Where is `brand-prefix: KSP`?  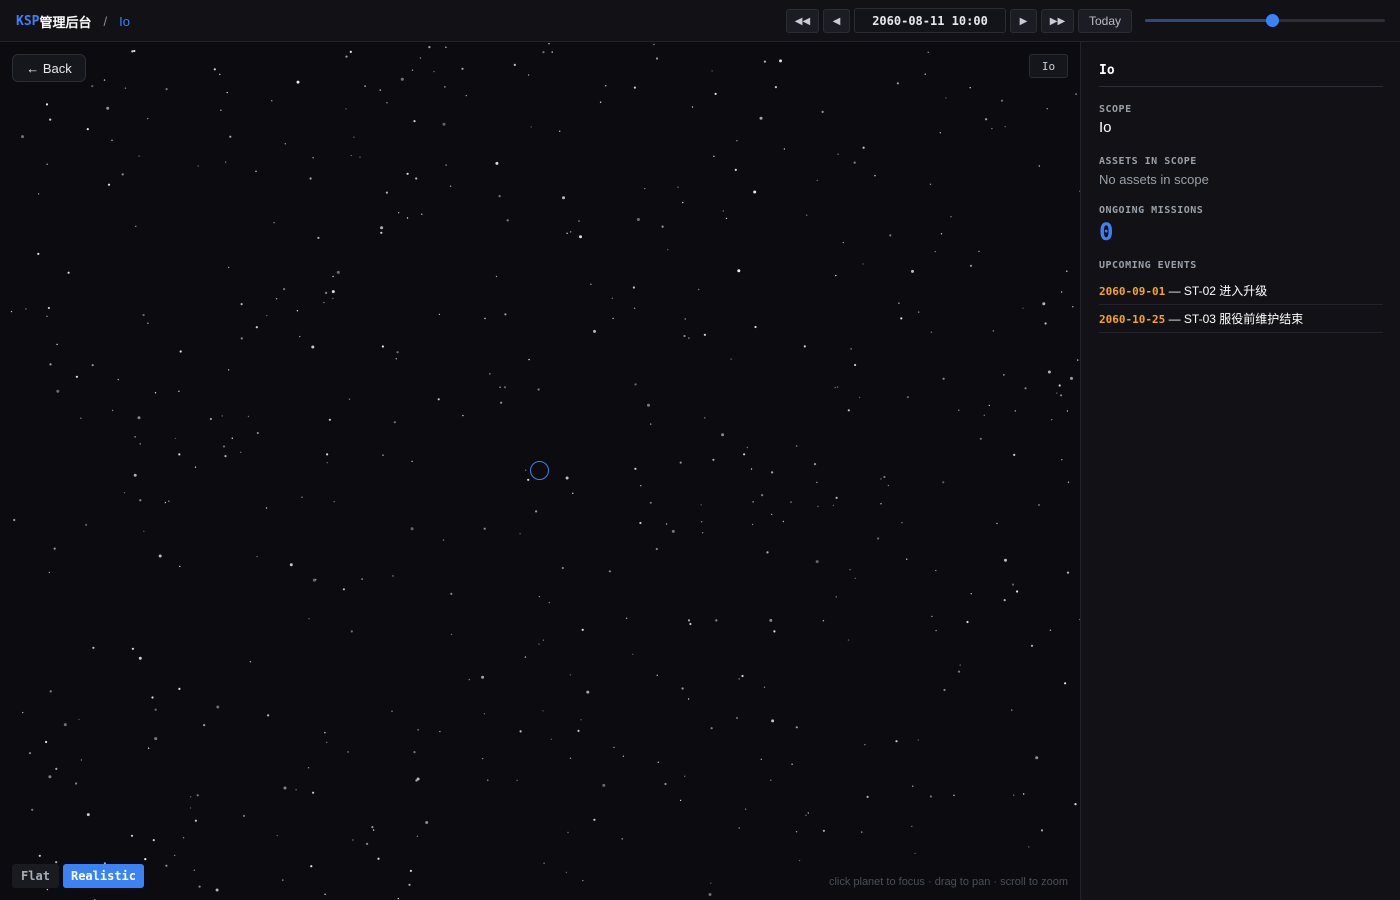 brand-prefix: KSP is located at coordinates (27, 21).